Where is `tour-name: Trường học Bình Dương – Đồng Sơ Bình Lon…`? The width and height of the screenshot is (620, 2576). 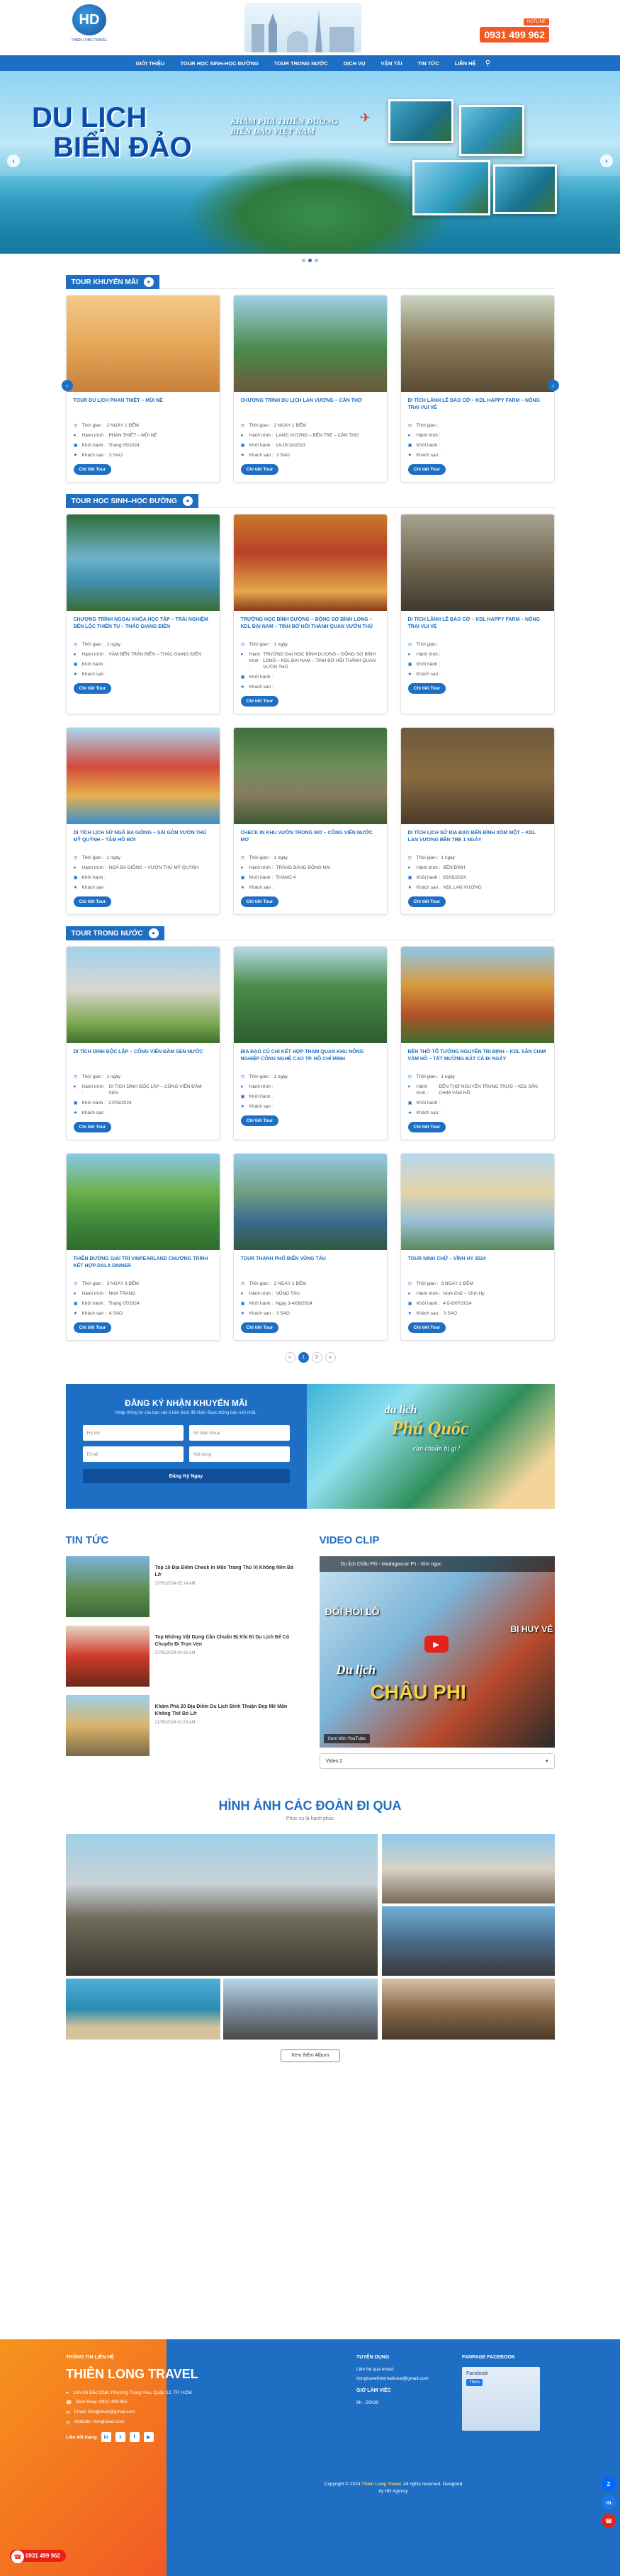 tour-name: Trường học Bình Dương – Đồng Sơ Bình Lon… is located at coordinates (310, 627).